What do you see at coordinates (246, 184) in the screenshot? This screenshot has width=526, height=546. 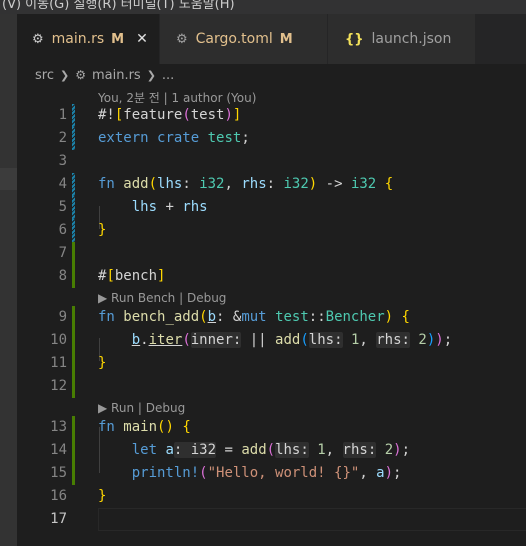 I see `code-text: fn add(lhs: i32, rhs: i32) -> i32 {` at bounding box center [246, 184].